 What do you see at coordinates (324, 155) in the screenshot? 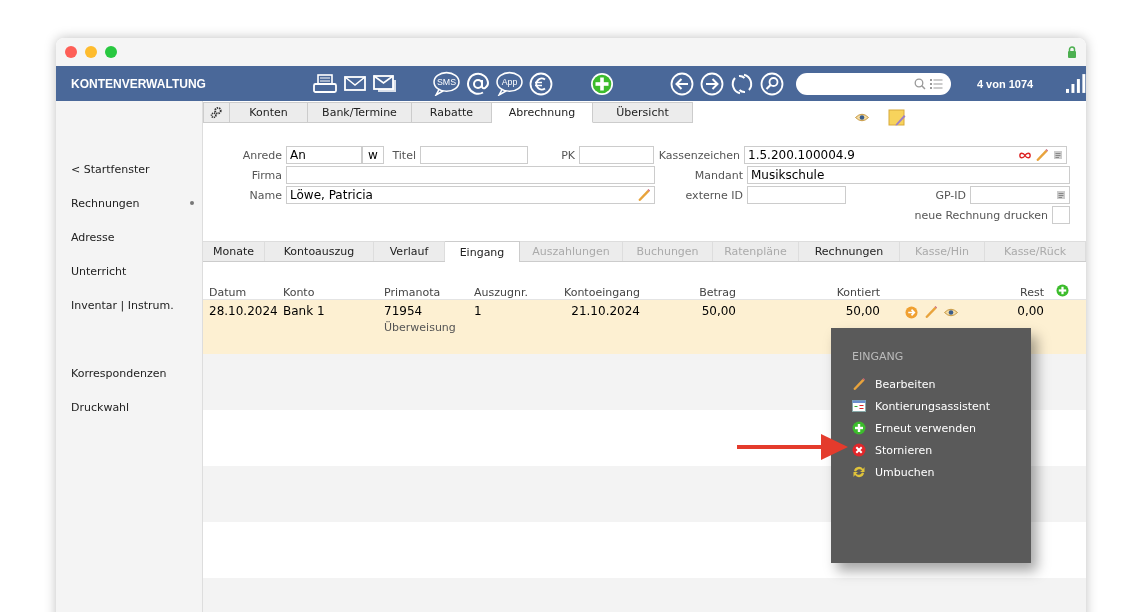
I see `text-field: An` at bounding box center [324, 155].